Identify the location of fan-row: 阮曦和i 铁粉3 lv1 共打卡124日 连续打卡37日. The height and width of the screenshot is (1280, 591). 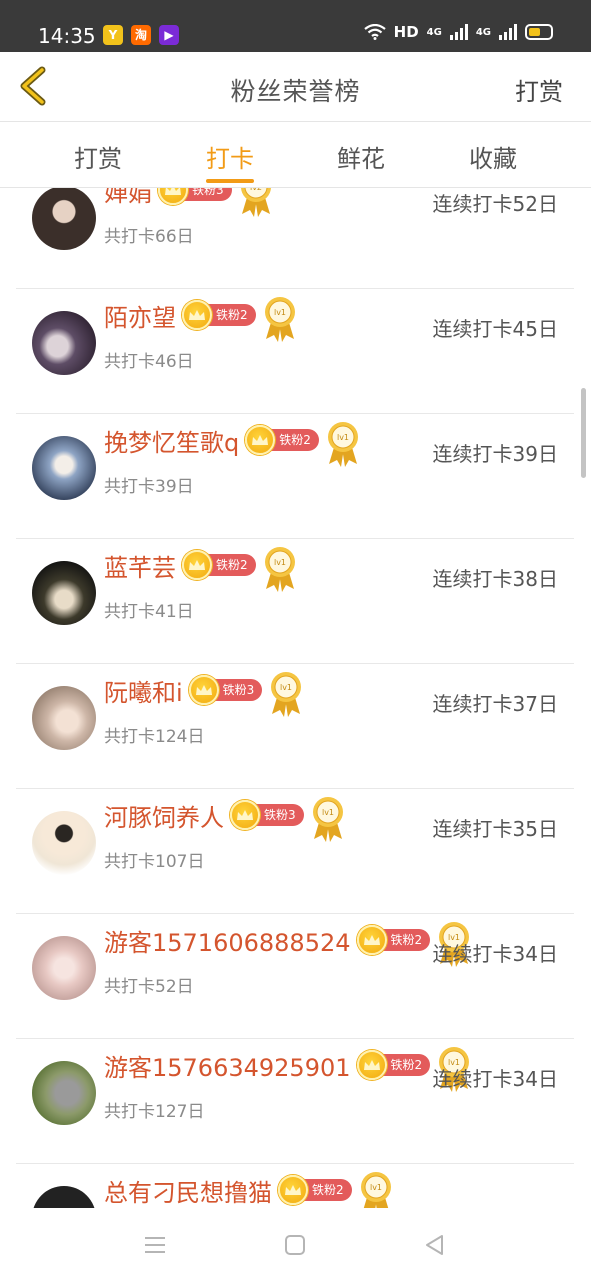
(295, 726).